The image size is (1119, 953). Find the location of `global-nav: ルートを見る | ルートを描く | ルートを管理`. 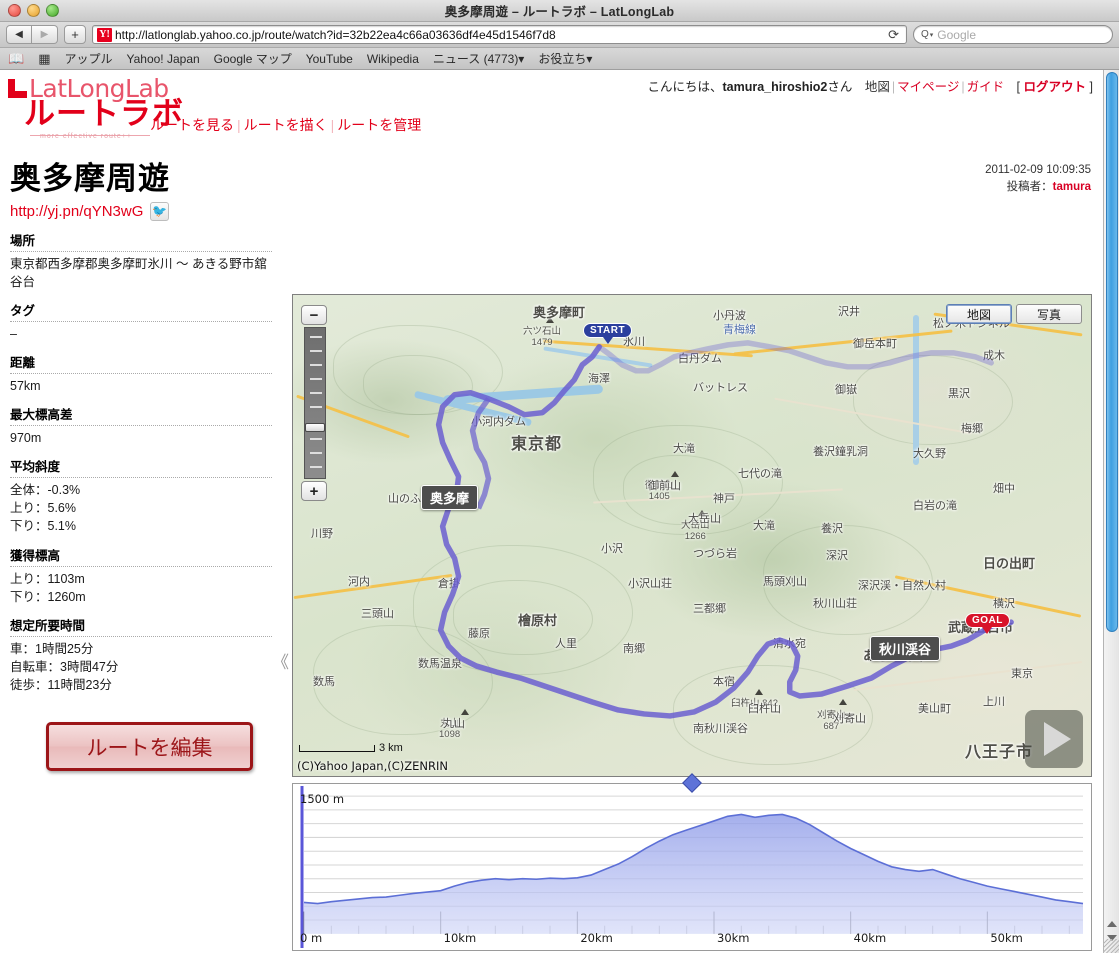

global-nav: ルートを見る | ルートを描く | ルートを管理 is located at coordinates (286, 125).